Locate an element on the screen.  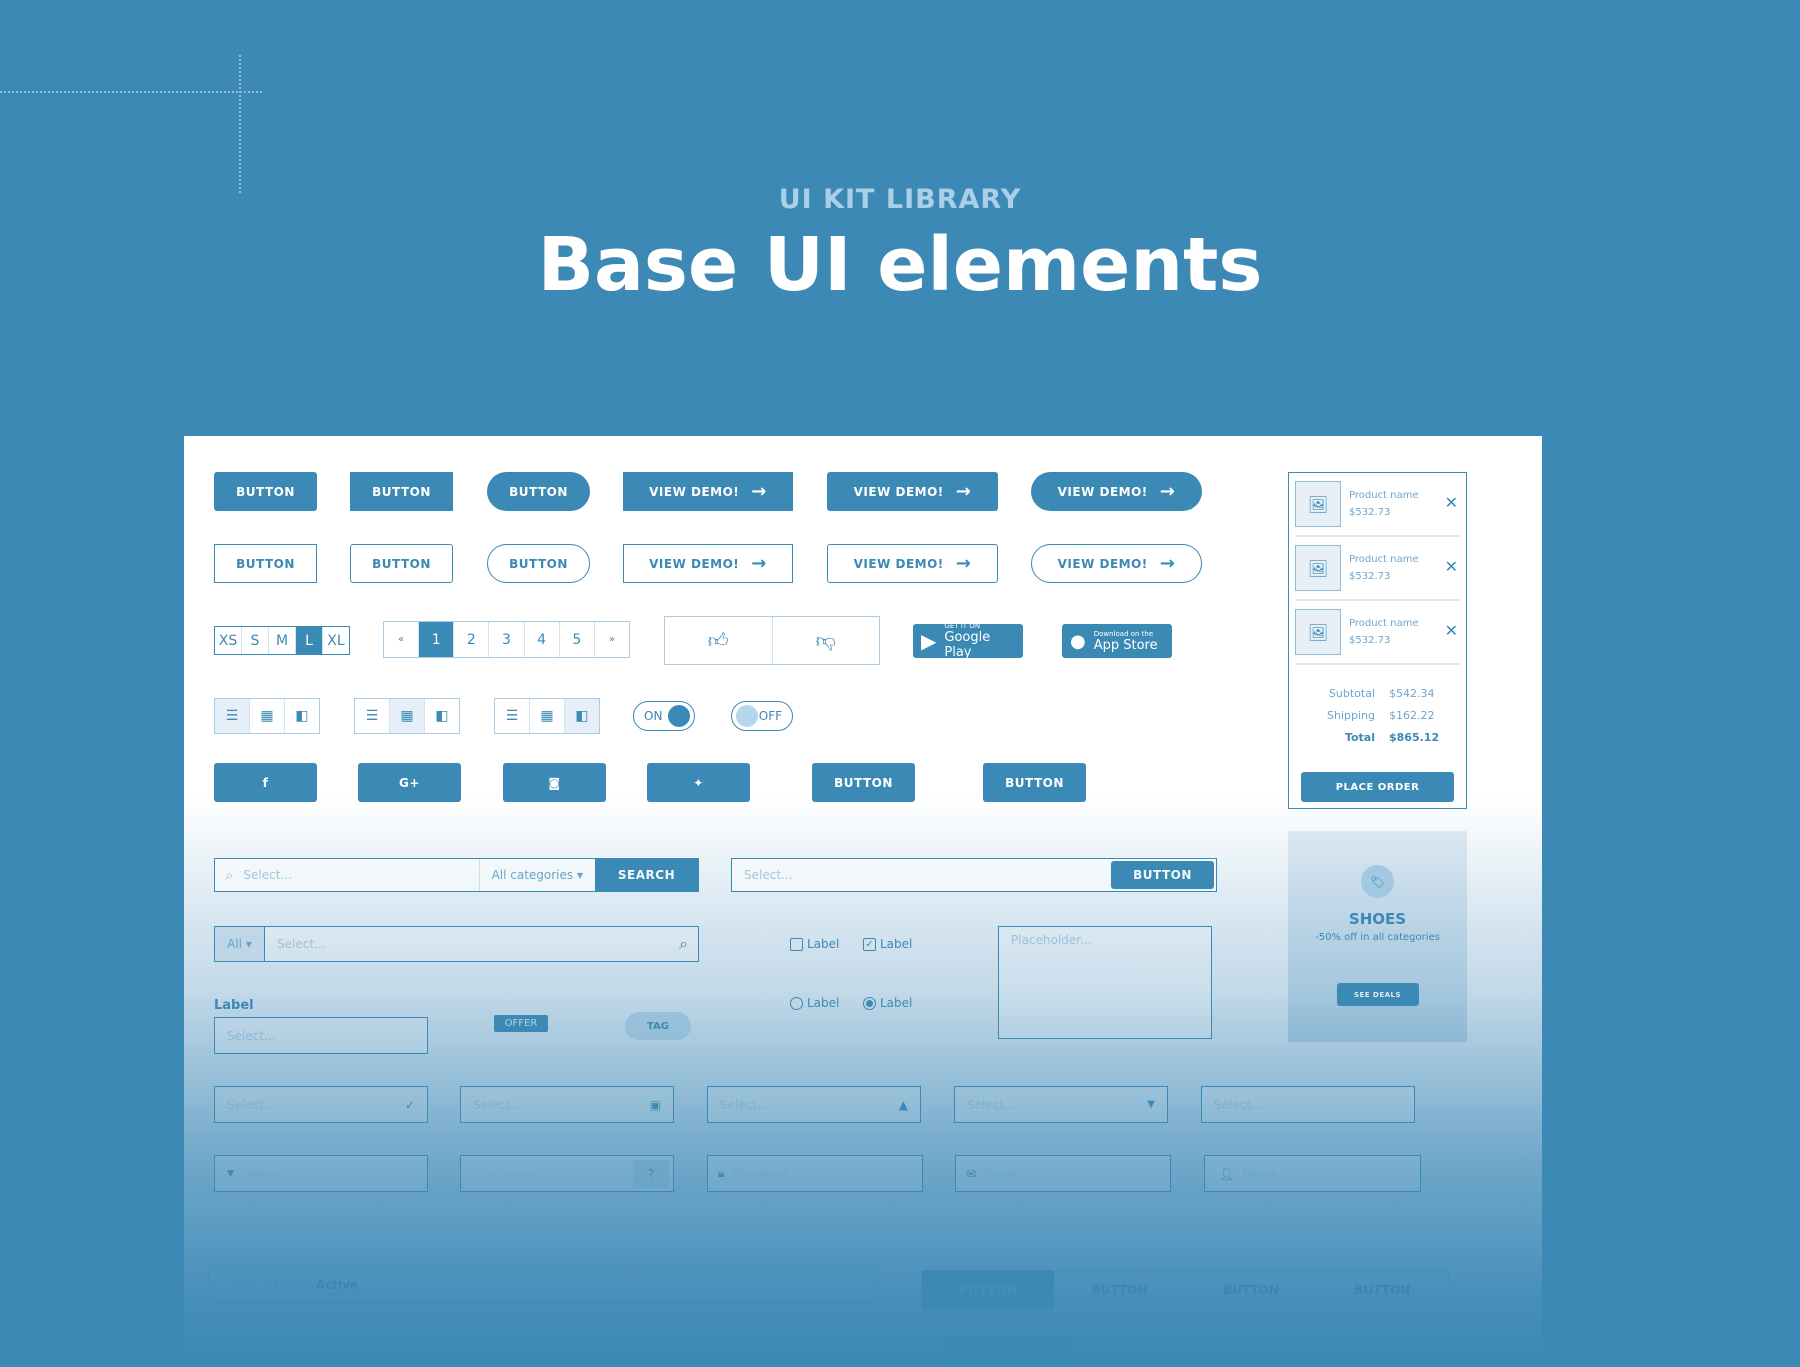
size-s: S is located at coordinates (255, 640).